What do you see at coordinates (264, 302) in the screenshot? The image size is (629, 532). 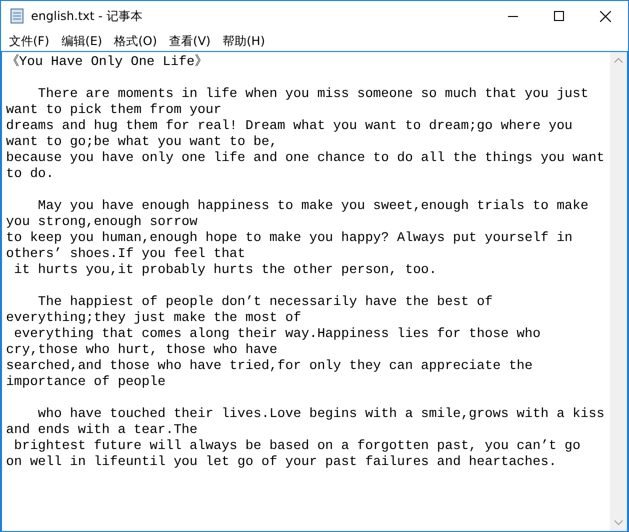 I see `text-line: The happiest of people don’t necessarily have the best of` at bounding box center [264, 302].